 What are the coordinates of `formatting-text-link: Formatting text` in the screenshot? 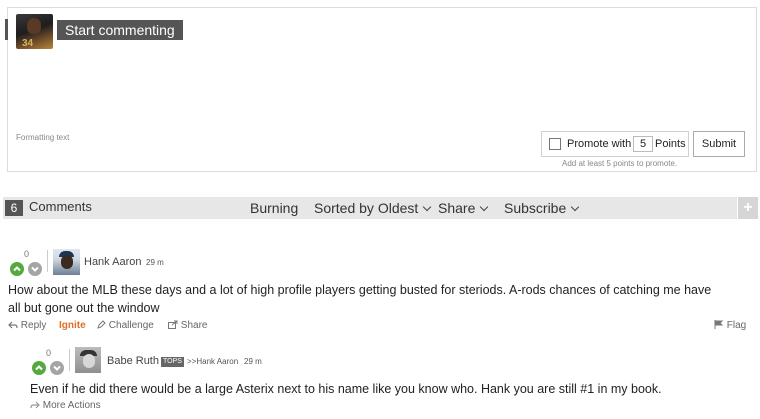 It's located at (42, 137).